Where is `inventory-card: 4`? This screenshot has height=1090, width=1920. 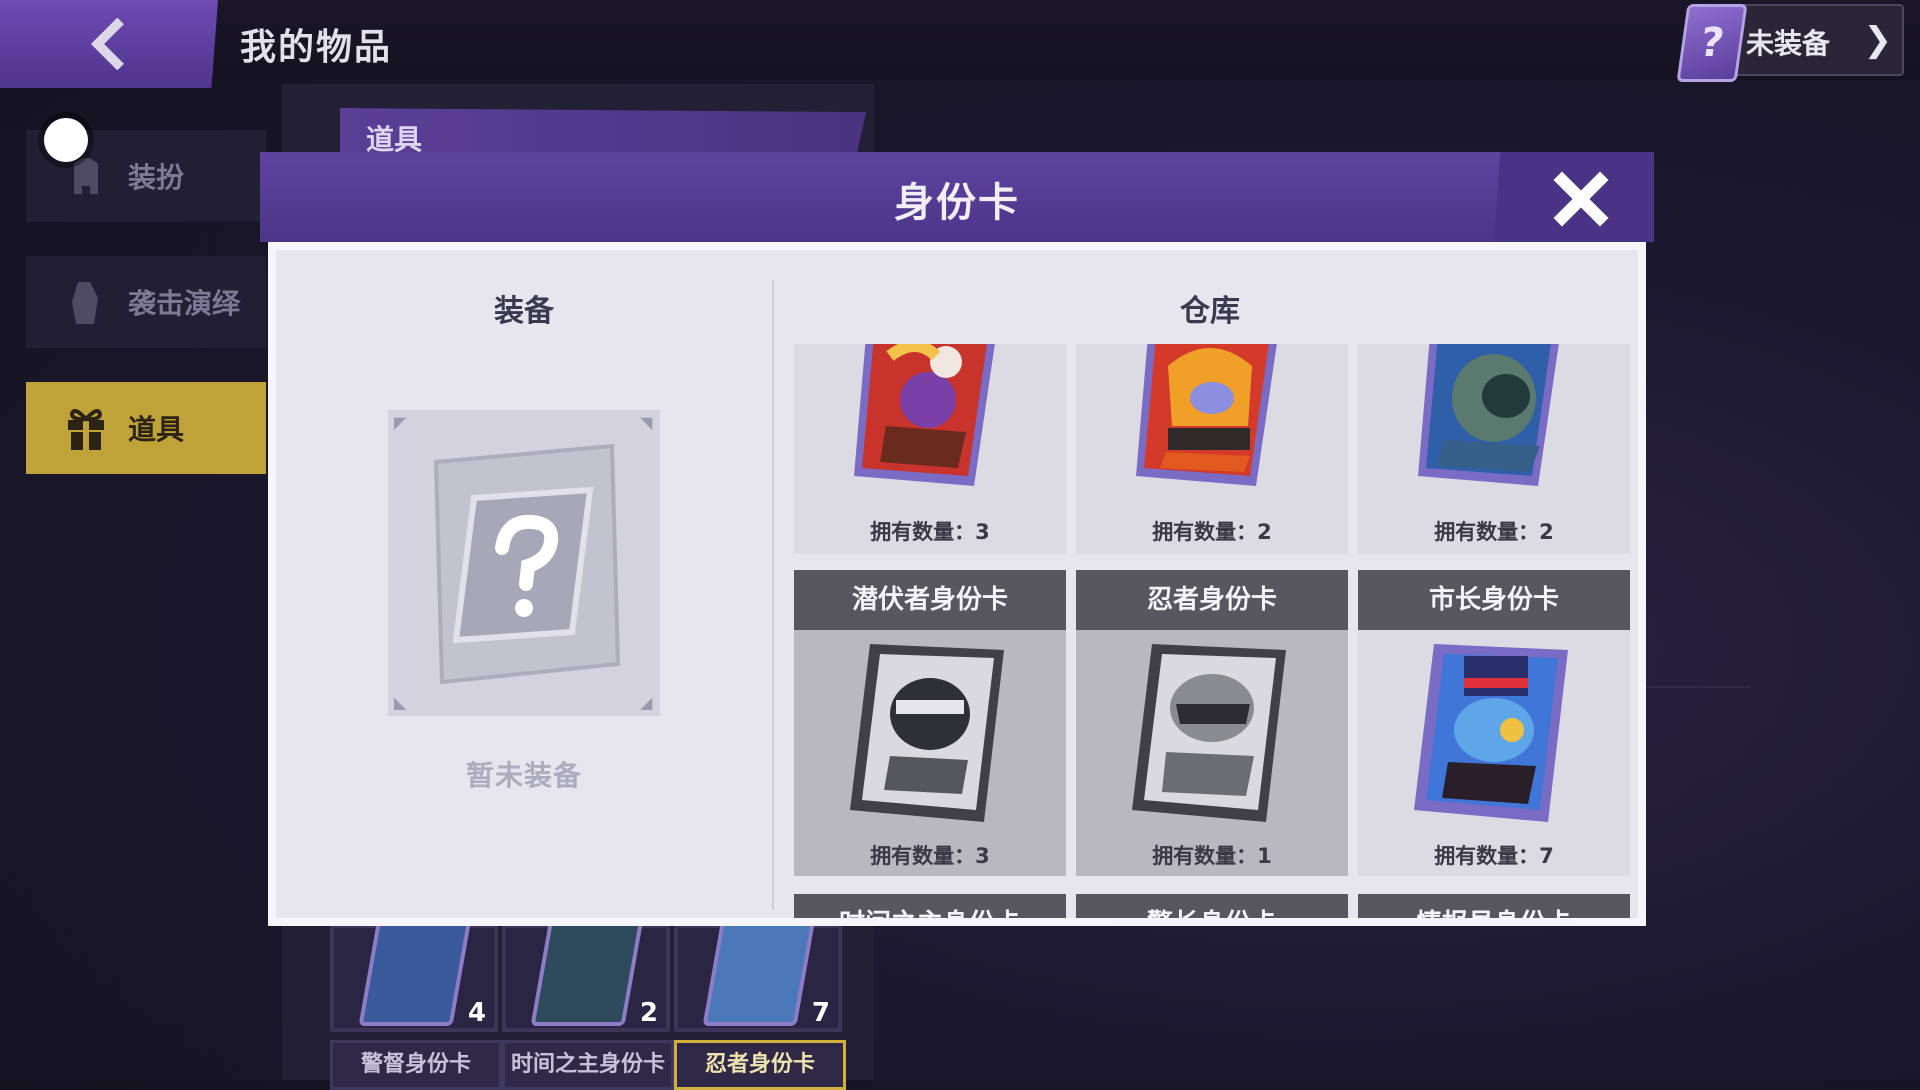 inventory-card: 4 is located at coordinates (414, 975).